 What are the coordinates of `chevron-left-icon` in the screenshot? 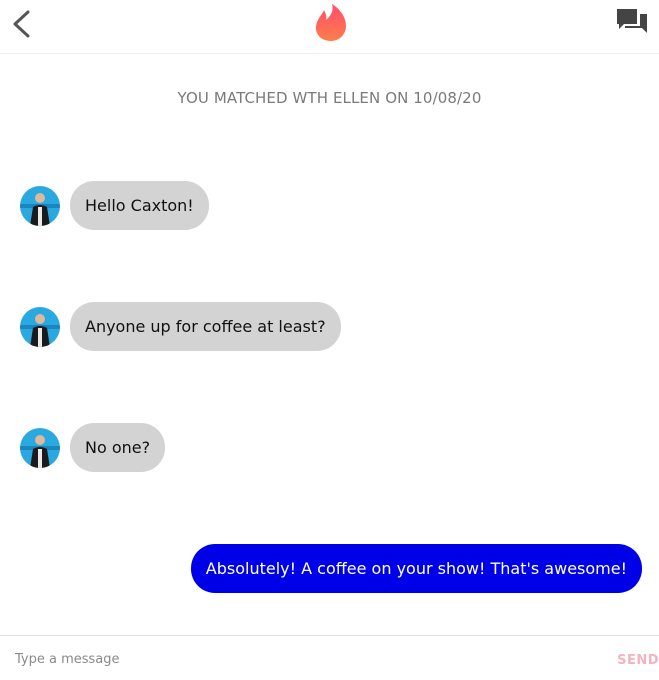 It's located at (21, 24).